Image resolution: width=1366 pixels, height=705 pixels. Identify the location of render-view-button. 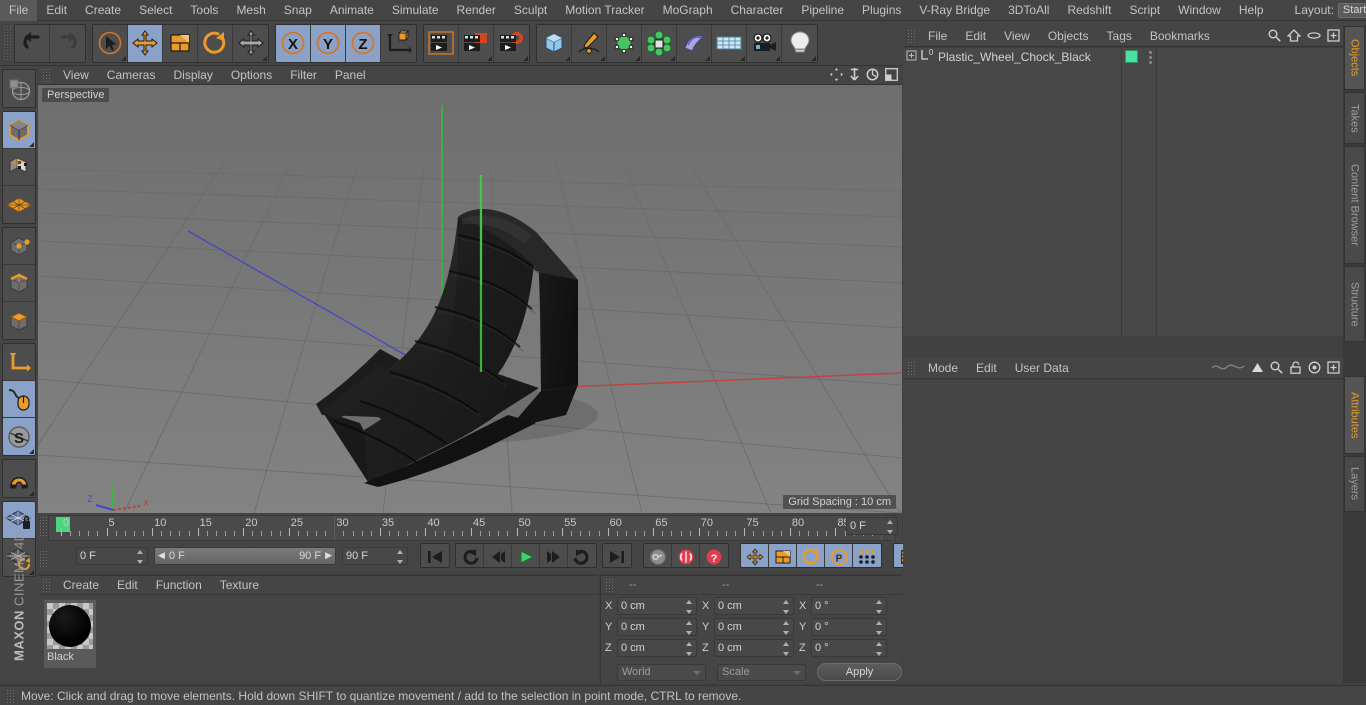
(441, 43).